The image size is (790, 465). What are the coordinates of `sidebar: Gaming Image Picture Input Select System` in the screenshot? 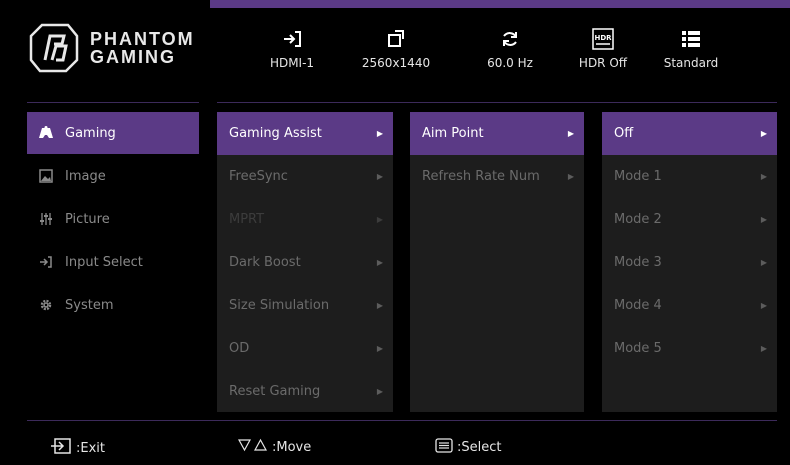 It's located at (113, 219).